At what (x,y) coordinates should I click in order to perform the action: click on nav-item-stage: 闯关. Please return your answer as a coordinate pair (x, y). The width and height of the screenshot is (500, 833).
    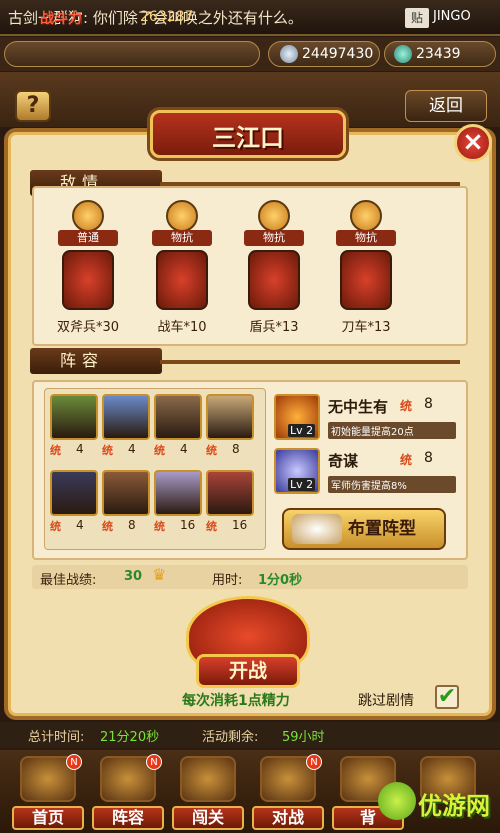
    Looking at the image, I should click on (208, 791).